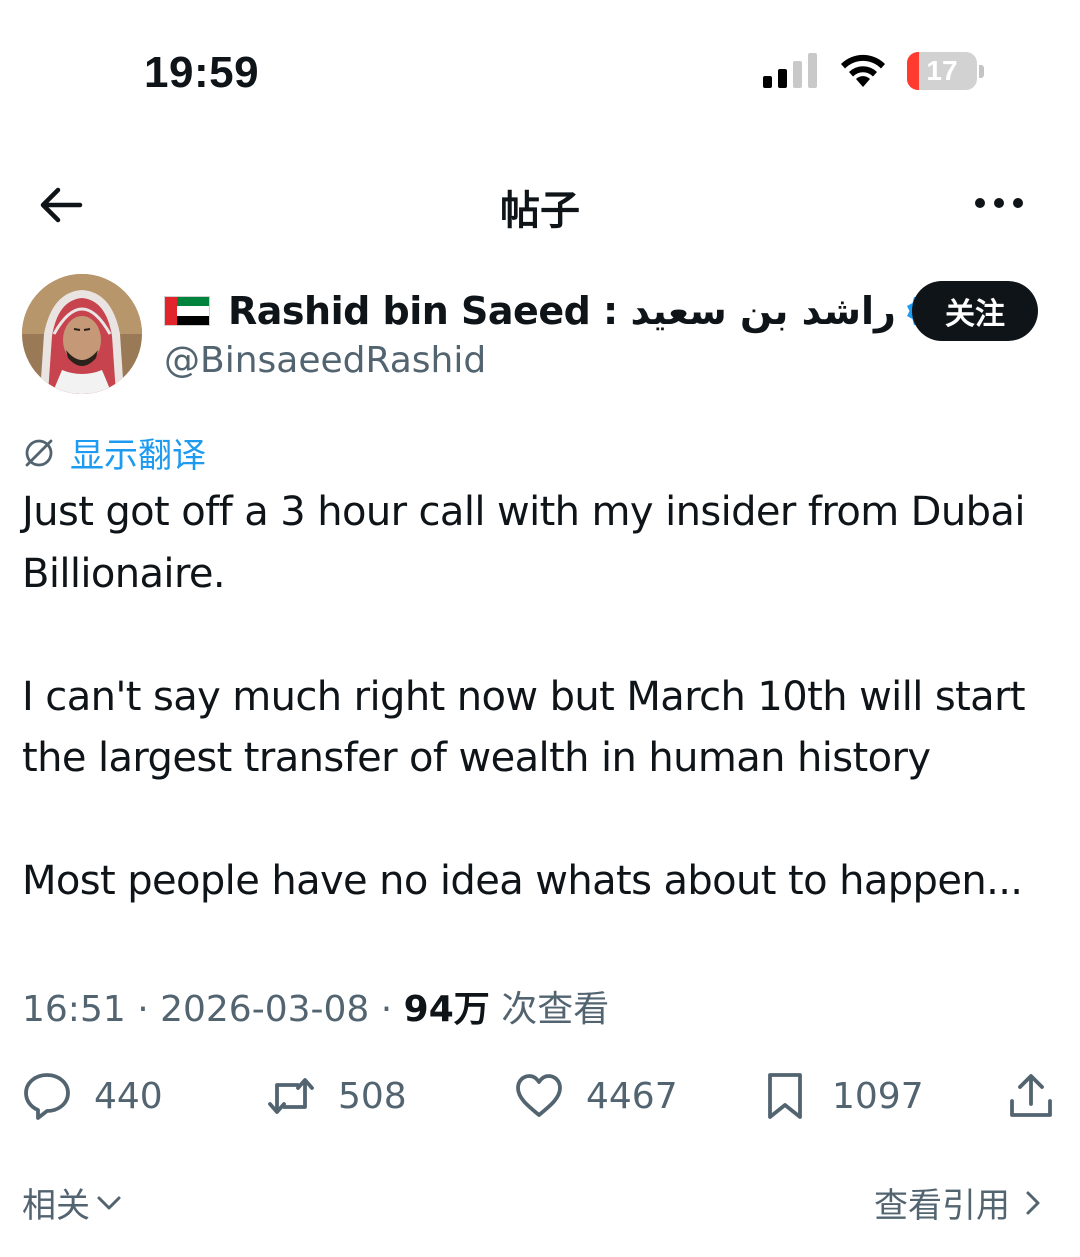 The image size is (1080, 1257). Describe the element at coordinates (128, 1096) in the screenshot. I see `reply-count: 440` at that location.